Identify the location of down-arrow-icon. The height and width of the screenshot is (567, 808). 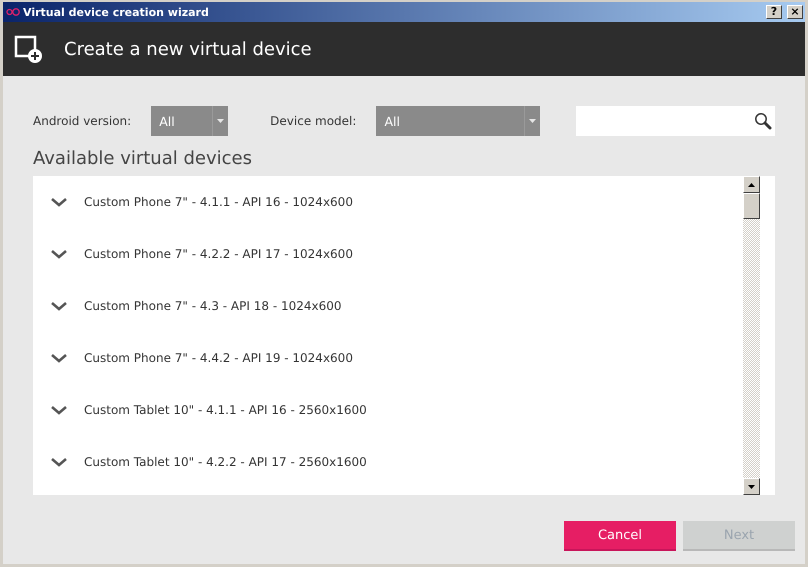
(751, 486).